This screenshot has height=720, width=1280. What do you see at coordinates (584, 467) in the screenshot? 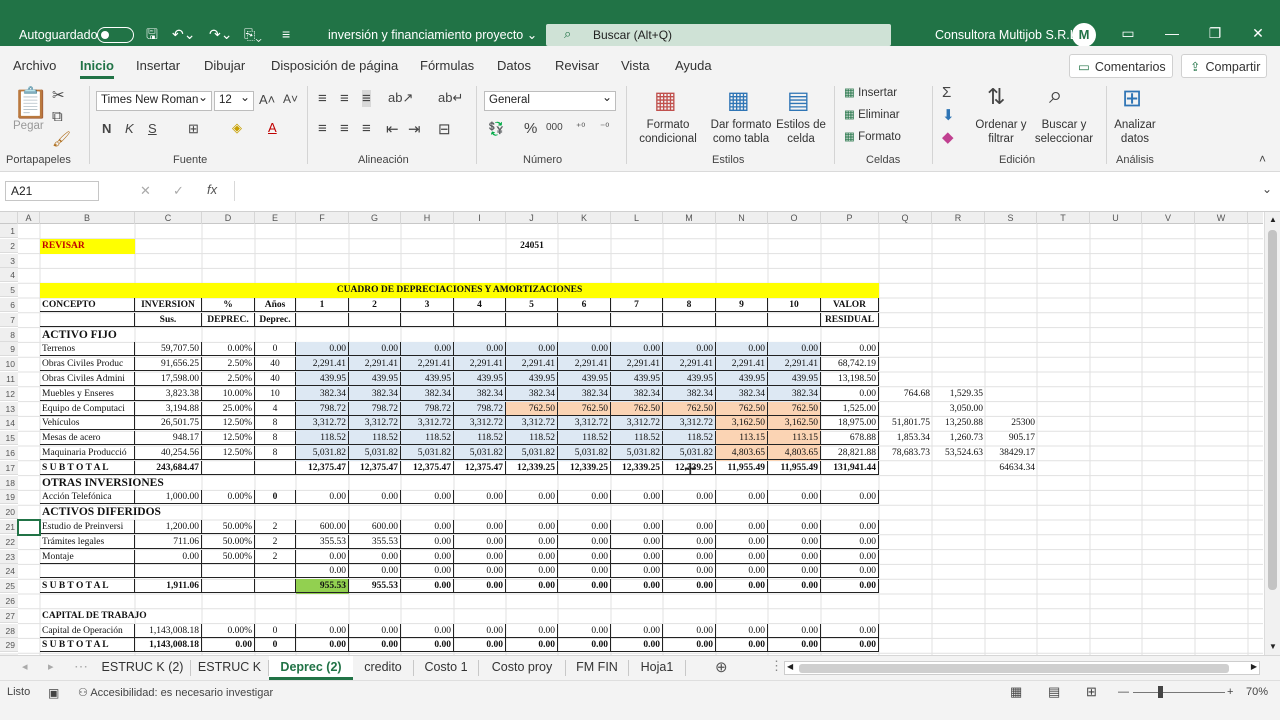
I see `data-cell: 12,339.25` at bounding box center [584, 467].